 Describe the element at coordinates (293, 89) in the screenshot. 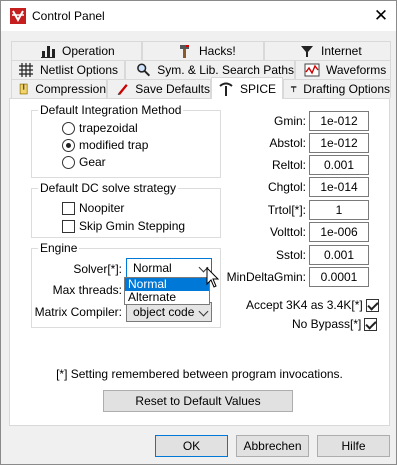

I see `drafting-icon` at that location.